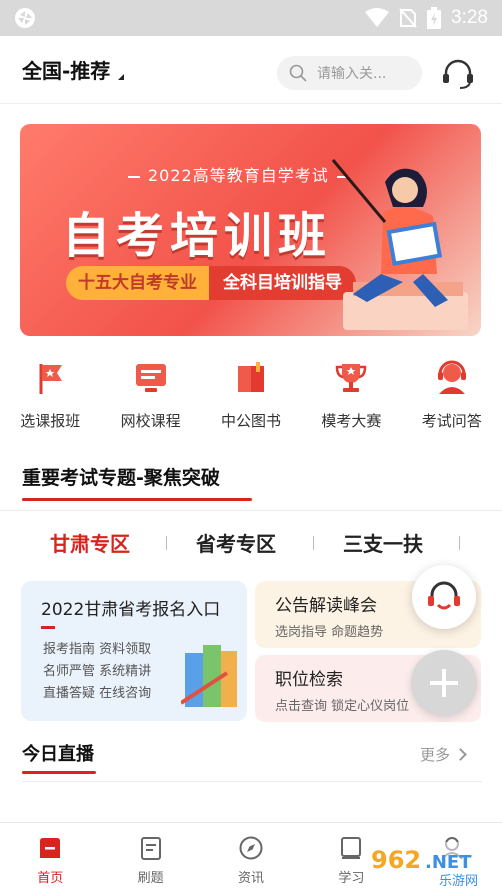 The width and height of the screenshot is (502, 892). Describe the element at coordinates (90, 542) in the screenshot. I see `zone-tab-gansu: 甘肃专区` at that location.